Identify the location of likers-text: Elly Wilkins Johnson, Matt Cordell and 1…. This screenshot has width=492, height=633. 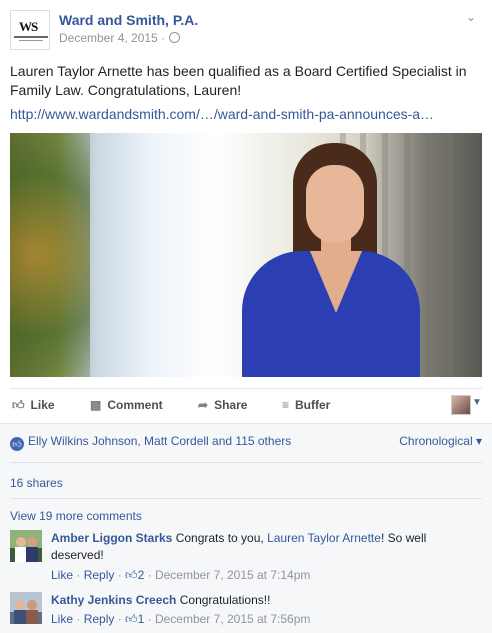
(159, 441).